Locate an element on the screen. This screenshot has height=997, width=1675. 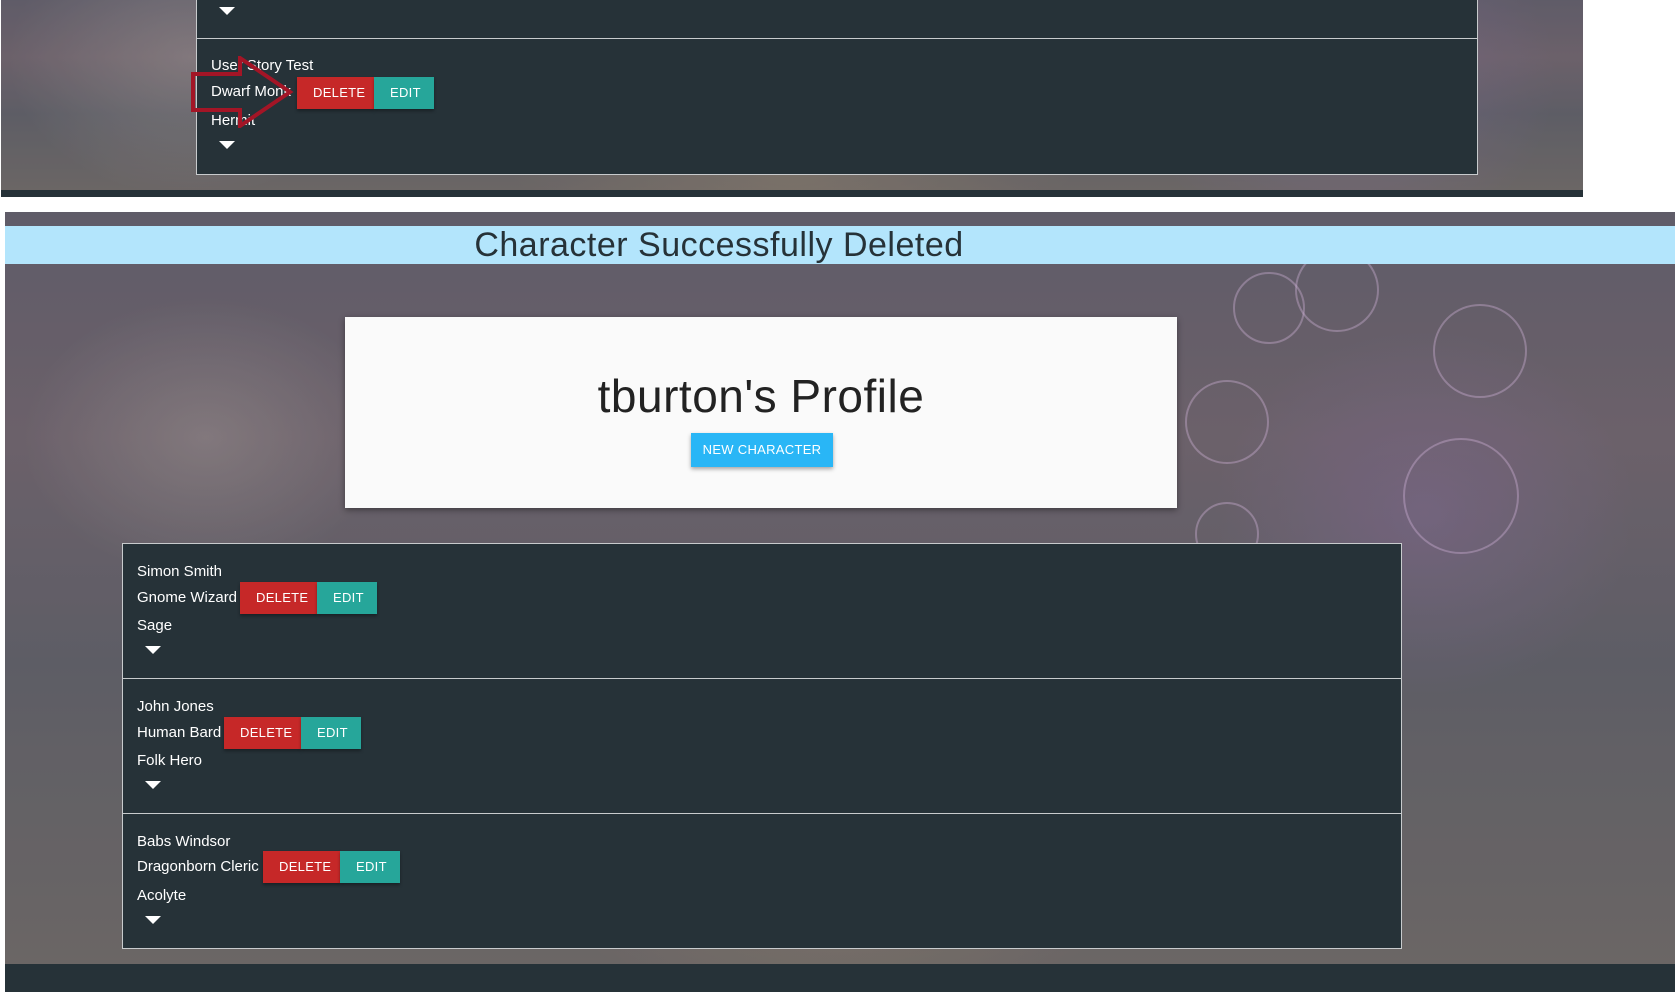
new-character-button: NEW CHARACTER is located at coordinates (762, 450).